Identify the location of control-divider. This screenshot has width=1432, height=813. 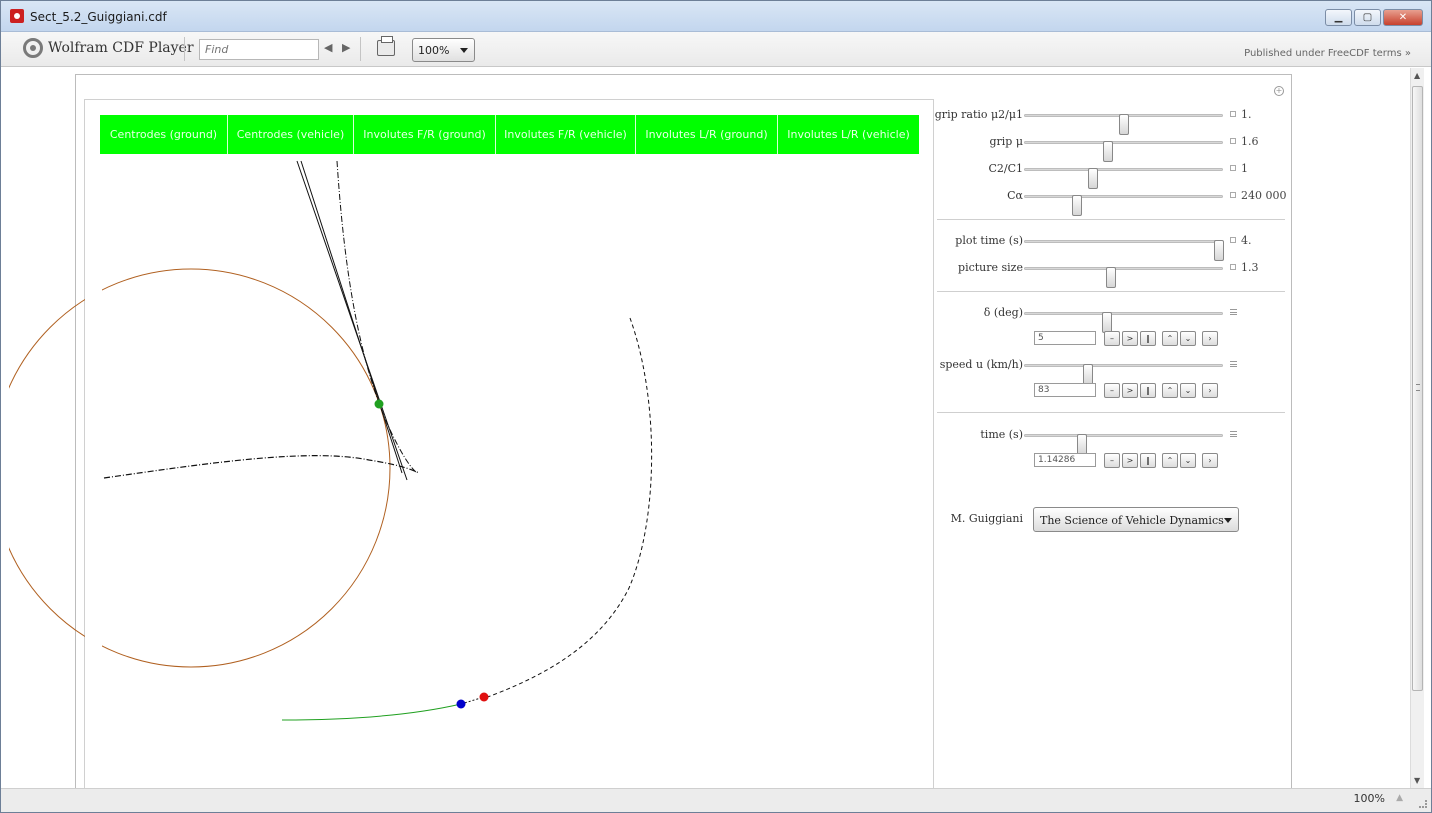
(1111, 291).